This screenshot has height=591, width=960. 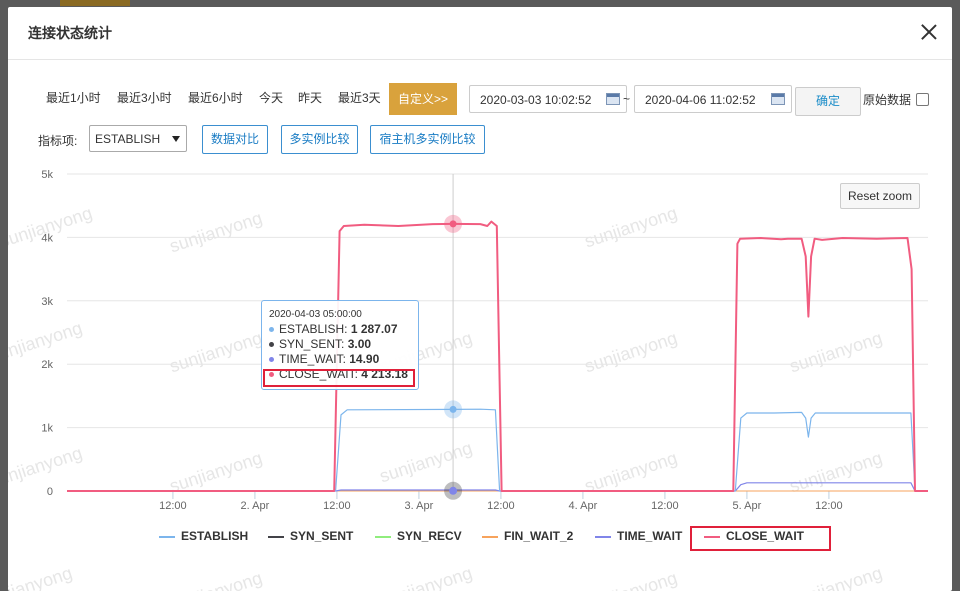 I want to click on x-tick-label: 4. Apr, so click(x=583, y=506).